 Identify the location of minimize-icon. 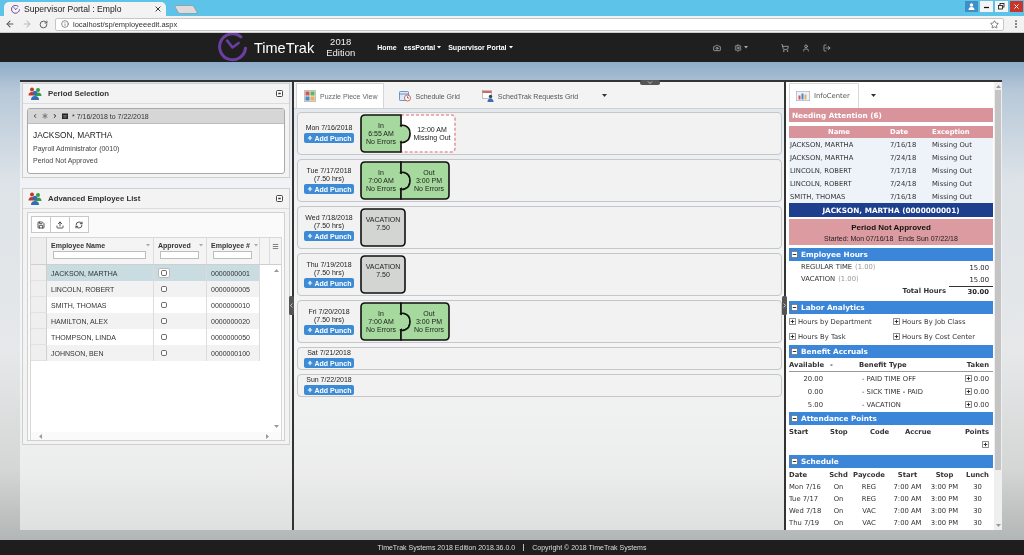
(986, 6).